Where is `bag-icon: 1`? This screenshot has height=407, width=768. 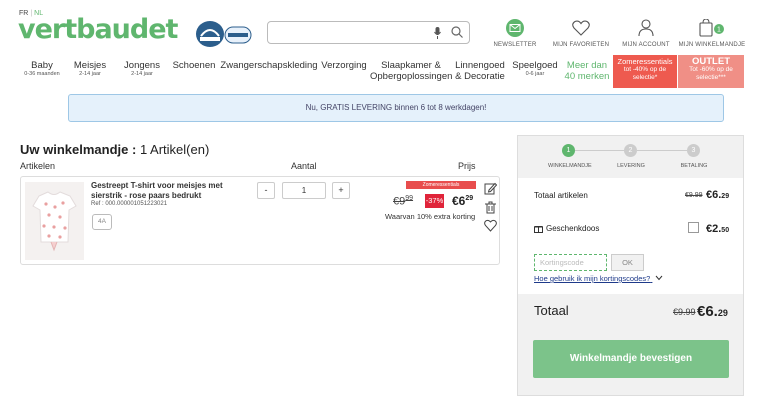 bag-icon: 1 is located at coordinates (711, 28).